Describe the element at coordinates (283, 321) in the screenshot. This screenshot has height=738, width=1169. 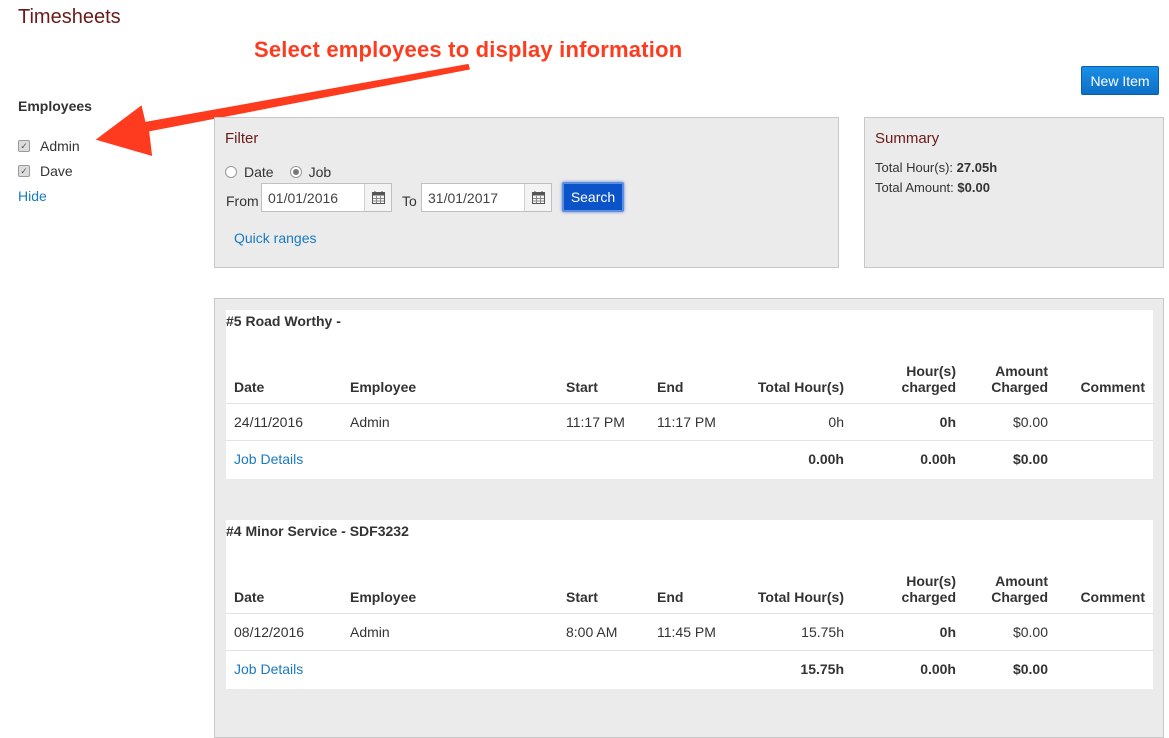
I see `job-title: #5 Road Worthy -` at that location.